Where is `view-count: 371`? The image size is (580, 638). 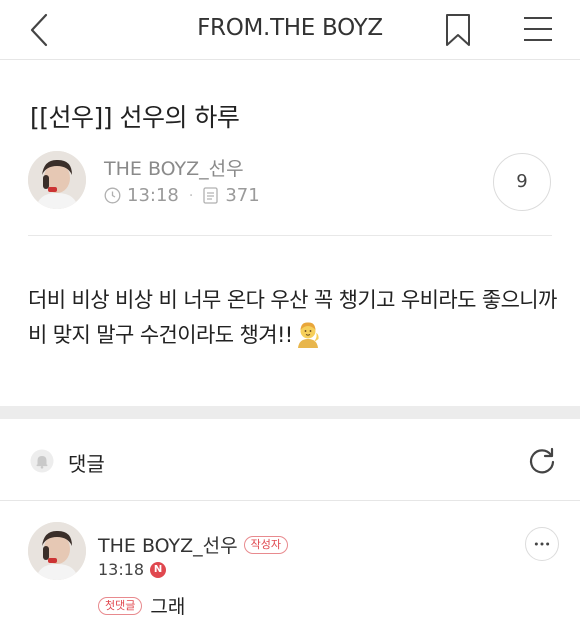 view-count: 371 is located at coordinates (242, 195).